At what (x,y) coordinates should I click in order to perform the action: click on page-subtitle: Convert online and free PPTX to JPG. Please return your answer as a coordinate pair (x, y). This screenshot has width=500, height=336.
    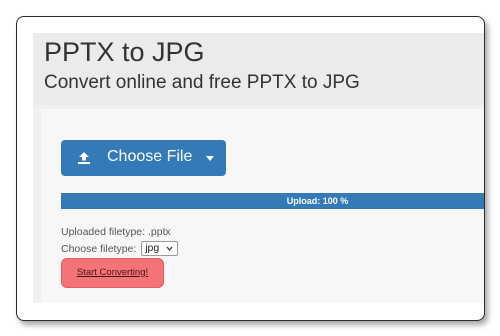
    Looking at the image, I should click on (202, 82).